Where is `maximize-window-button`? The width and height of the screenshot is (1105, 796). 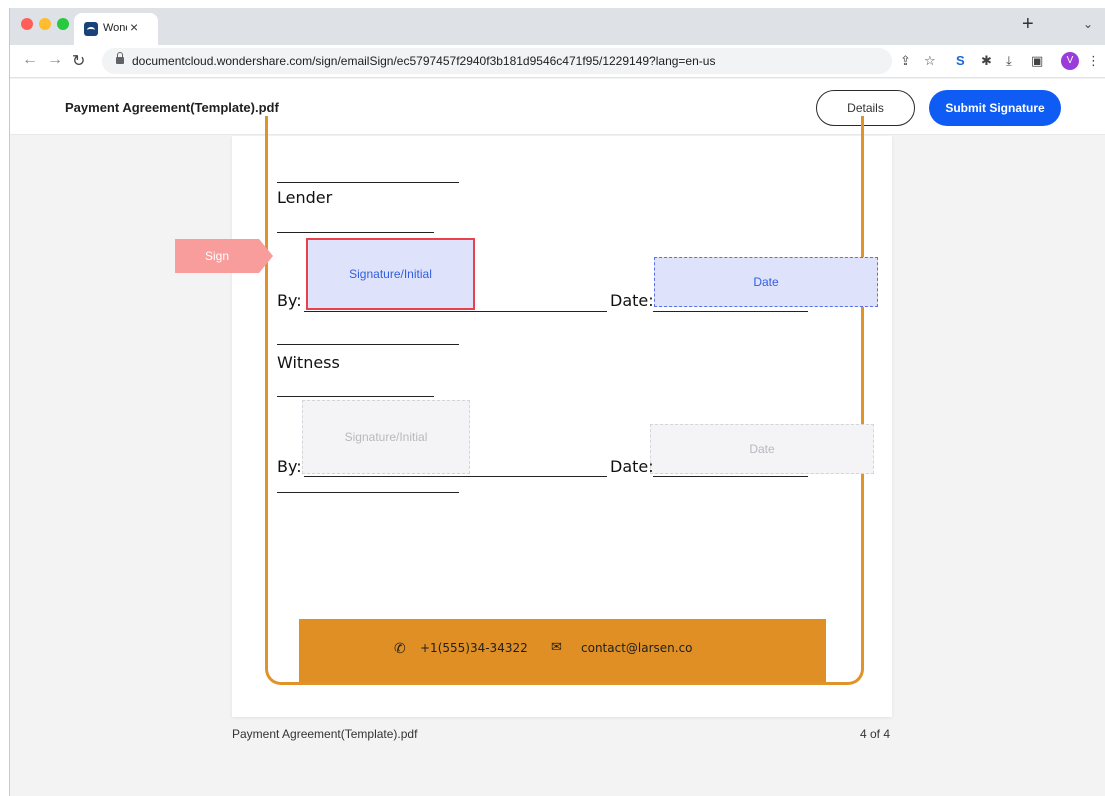
maximize-window-button is located at coordinates (63, 24).